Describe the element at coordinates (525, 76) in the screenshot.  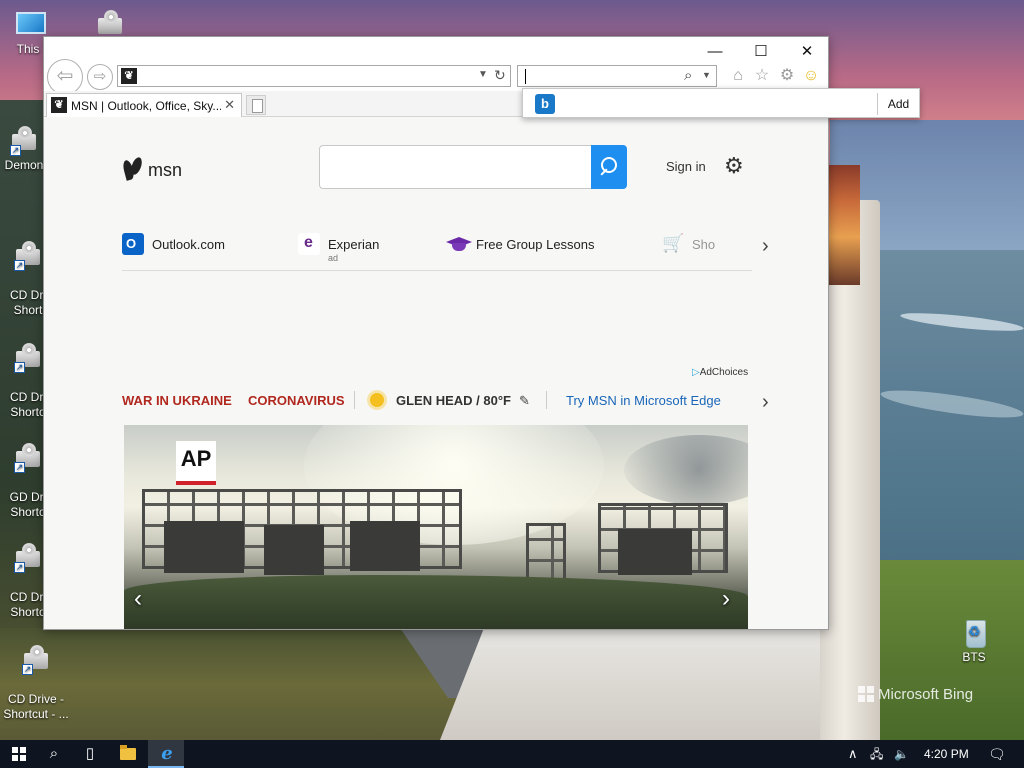
I see `text-caret` at that location.